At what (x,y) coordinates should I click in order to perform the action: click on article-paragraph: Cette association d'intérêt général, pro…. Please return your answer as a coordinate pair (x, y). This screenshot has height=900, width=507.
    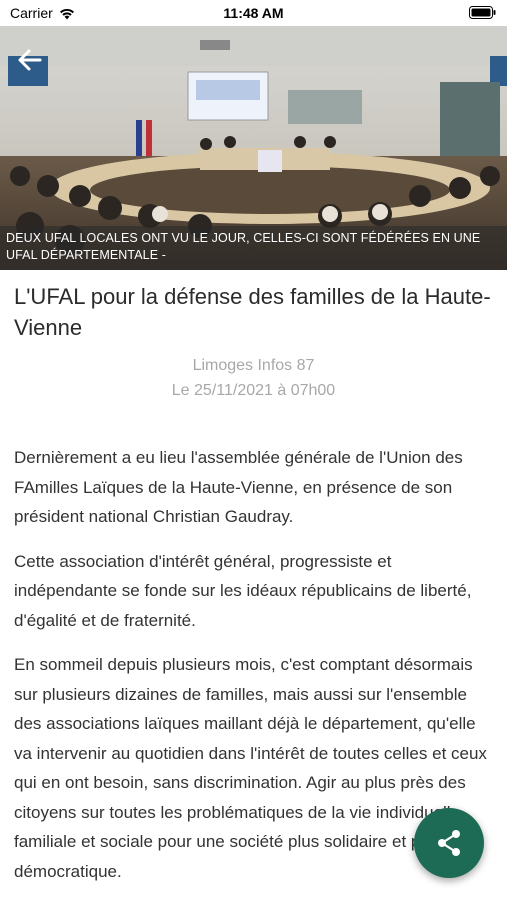
    Looking at the image, I should click on (243, 590).